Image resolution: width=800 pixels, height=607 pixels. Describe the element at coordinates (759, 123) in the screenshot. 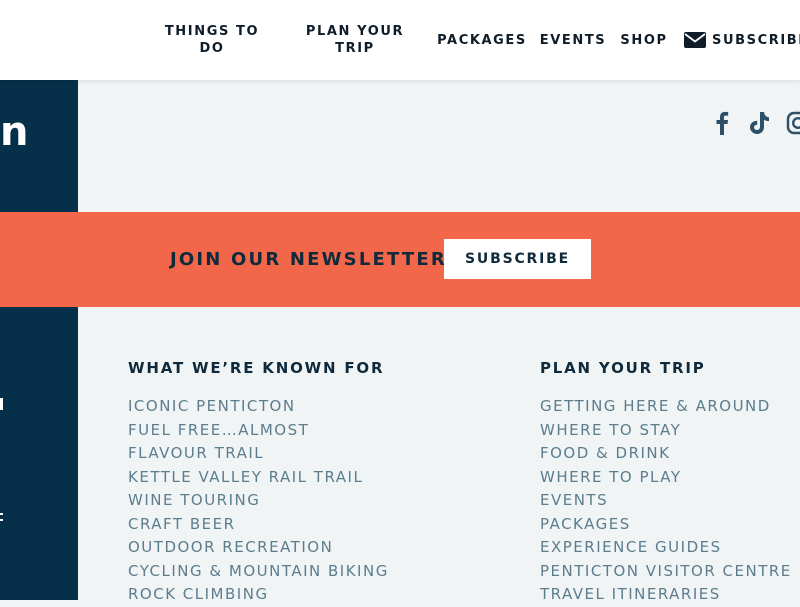

I see `tiktok-icon` at that location.